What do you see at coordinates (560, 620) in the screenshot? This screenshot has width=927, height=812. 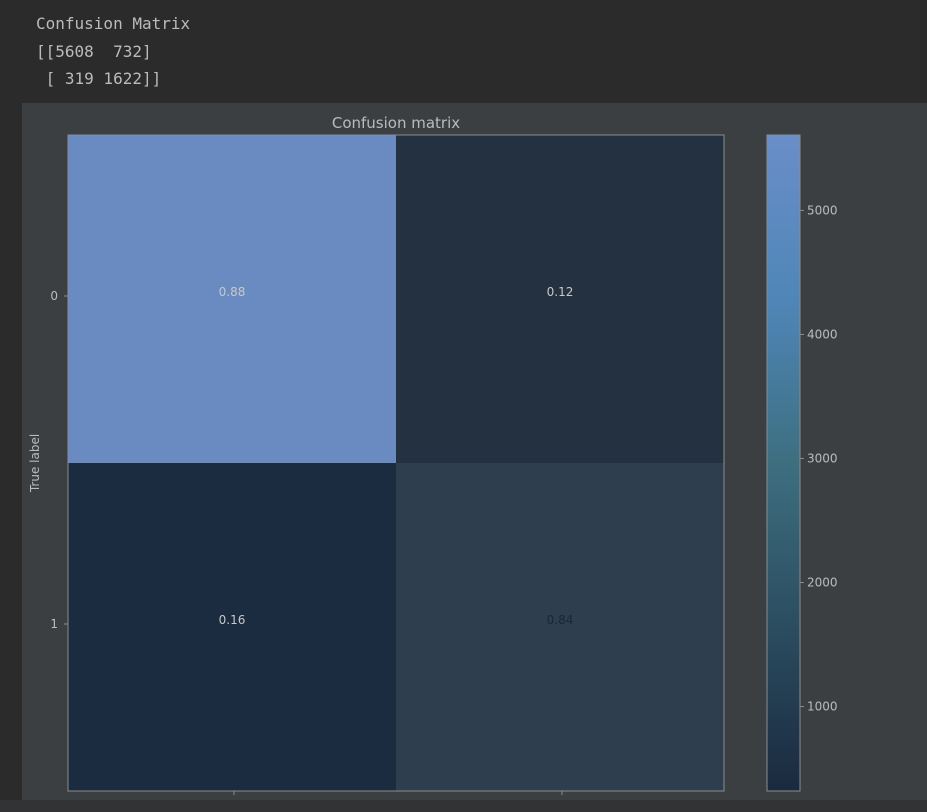 I see `cell-label-1-1: 0.84` at bounding box center [560, 620].